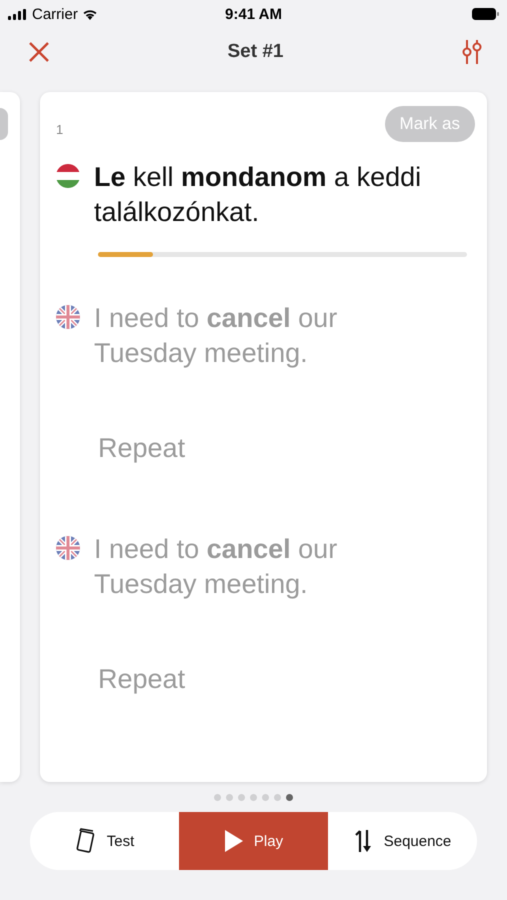  What do you see at coordinates (18, 14) in the screenshot?
I see `signal-icon` at bounding box center [18, 14].